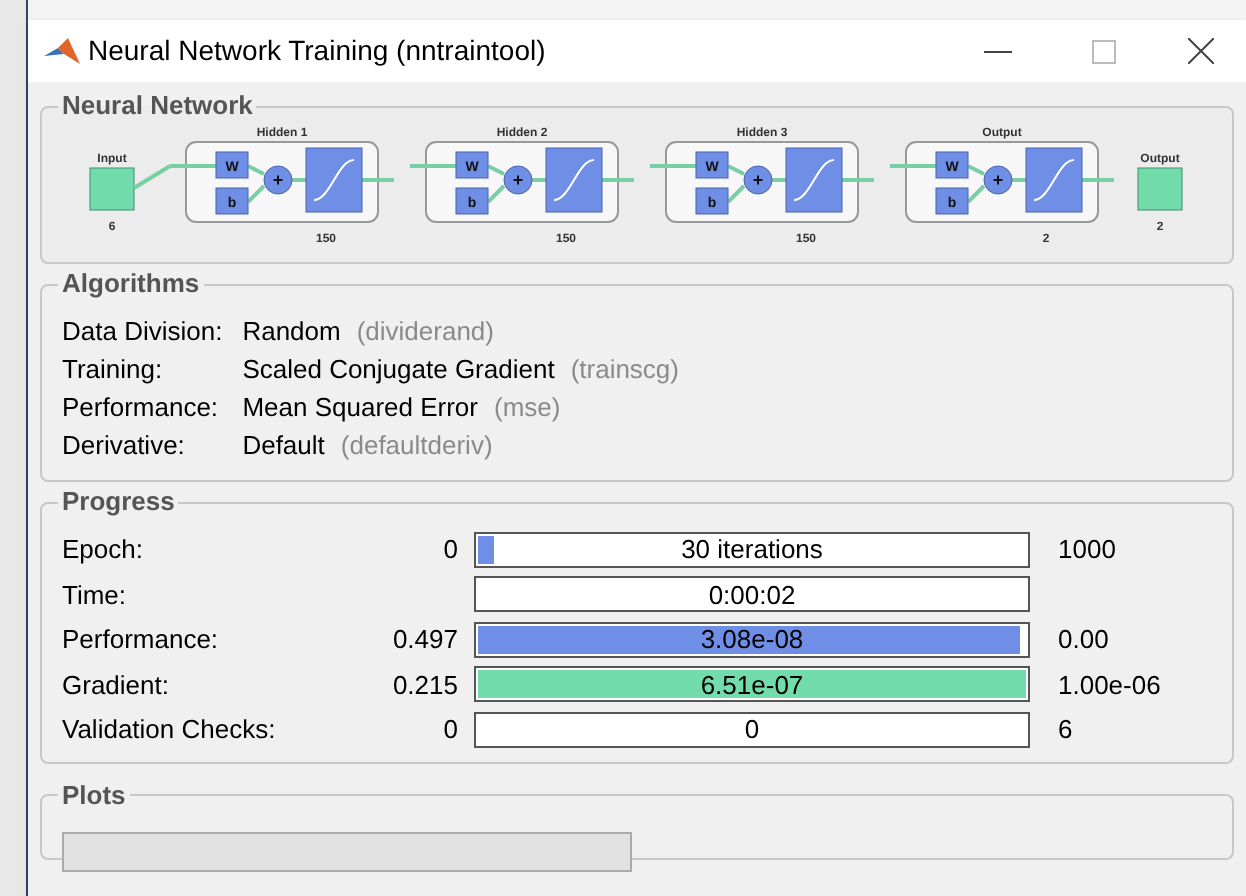 Image resolution: width=1246 pixels, height=896 pixels. Describe the element at coordinates (360, 408) in the screenshot. I see `algorithm-value: Mean Squared Error` at that location.